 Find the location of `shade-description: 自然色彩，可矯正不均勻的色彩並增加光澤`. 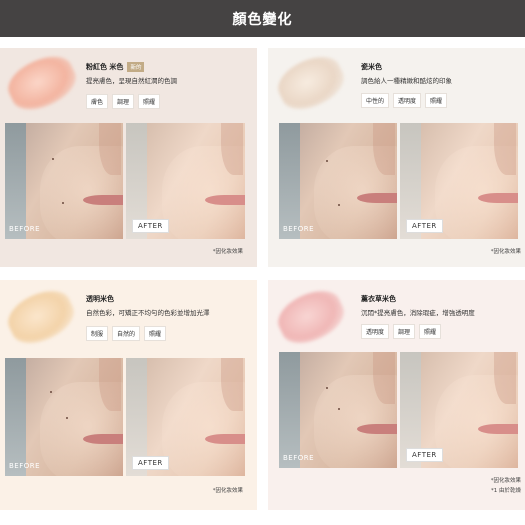

shade-description: 自然色彩，可矯正不均勻的色彩並增加光澤 is located at coordinates (148, 313).